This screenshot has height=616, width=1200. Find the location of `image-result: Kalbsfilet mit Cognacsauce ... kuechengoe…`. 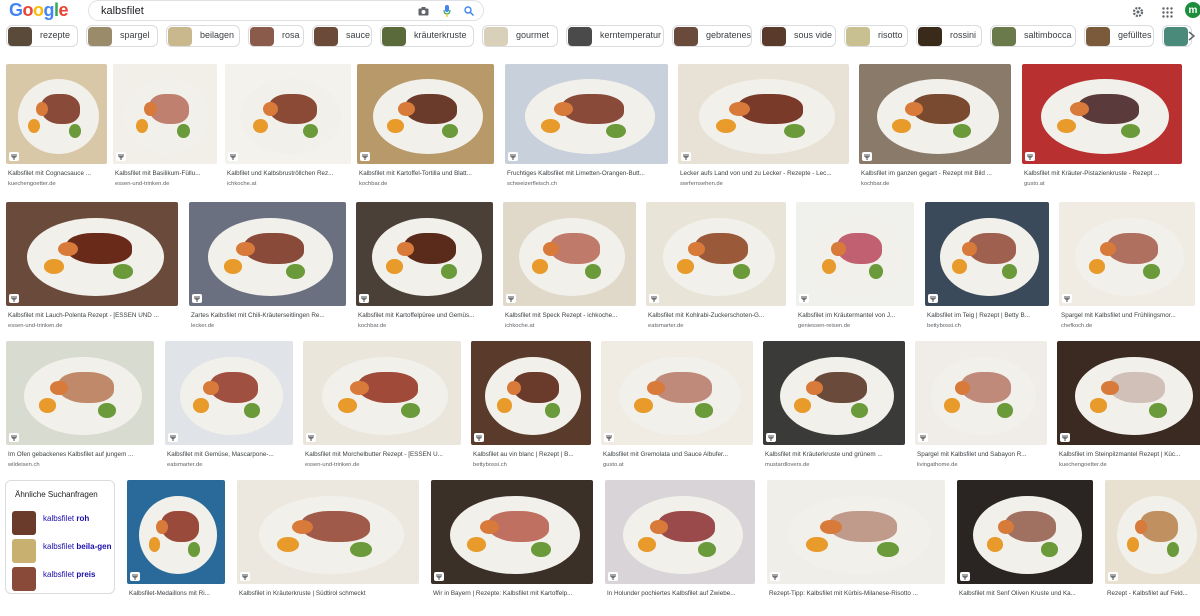

image-result: Kalbsfilet mit Cognacsauce ... kuechengoe… is located at coordinates (56, 130).